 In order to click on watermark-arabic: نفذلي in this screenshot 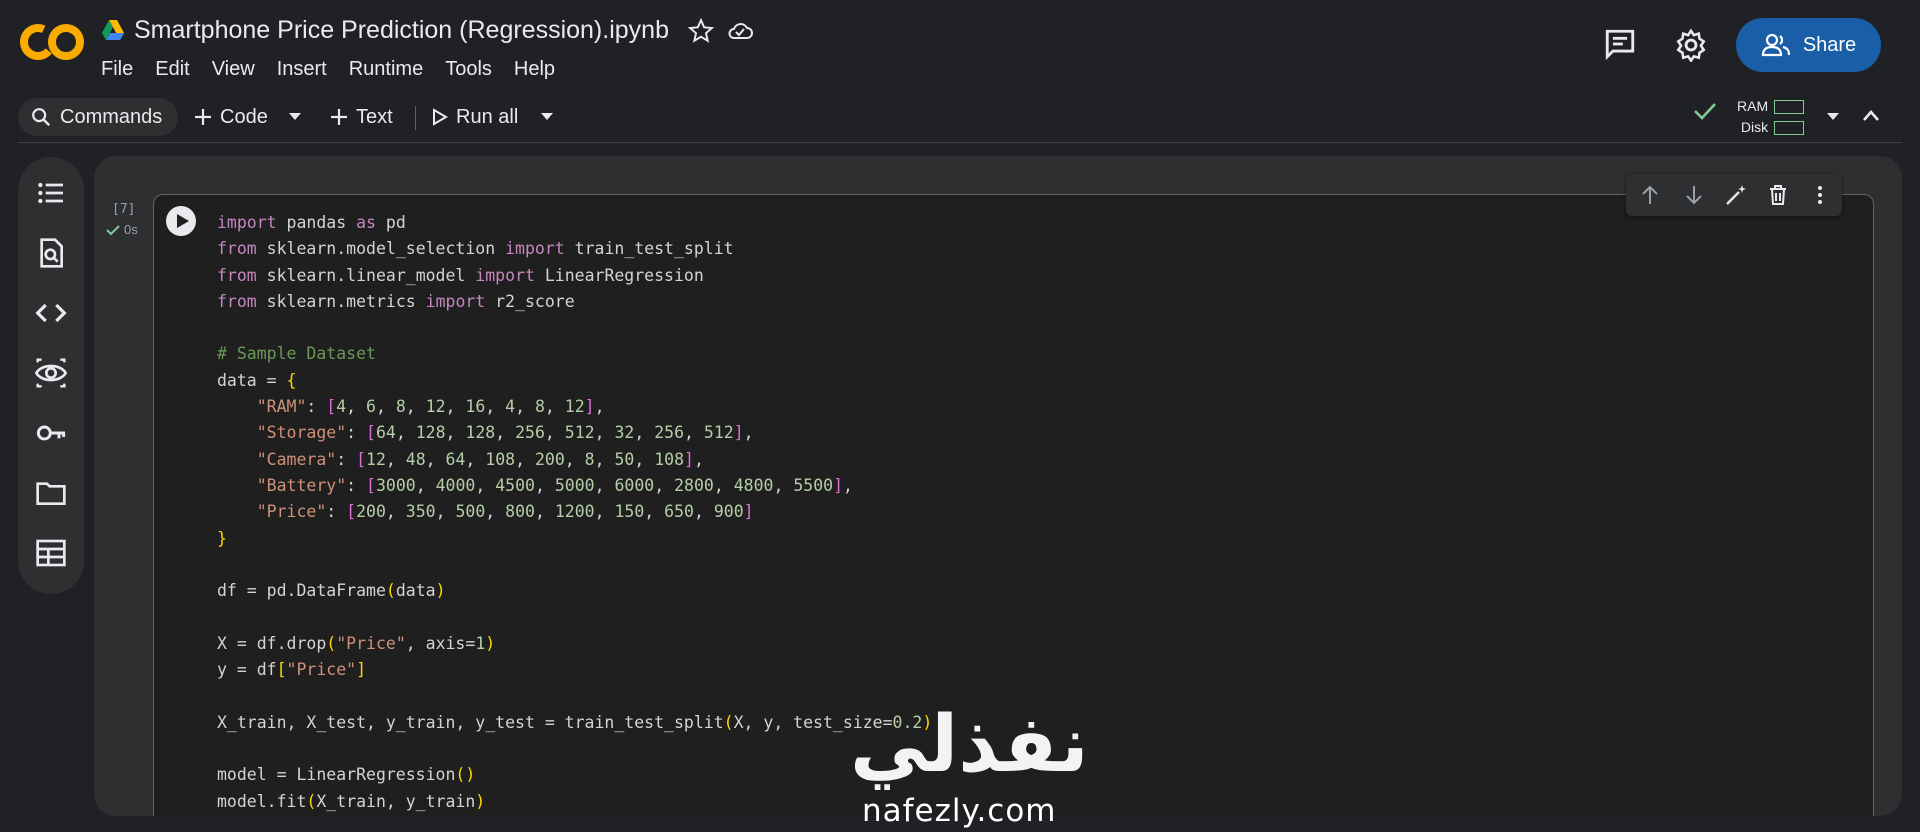, I will do `click(969, 745)`.